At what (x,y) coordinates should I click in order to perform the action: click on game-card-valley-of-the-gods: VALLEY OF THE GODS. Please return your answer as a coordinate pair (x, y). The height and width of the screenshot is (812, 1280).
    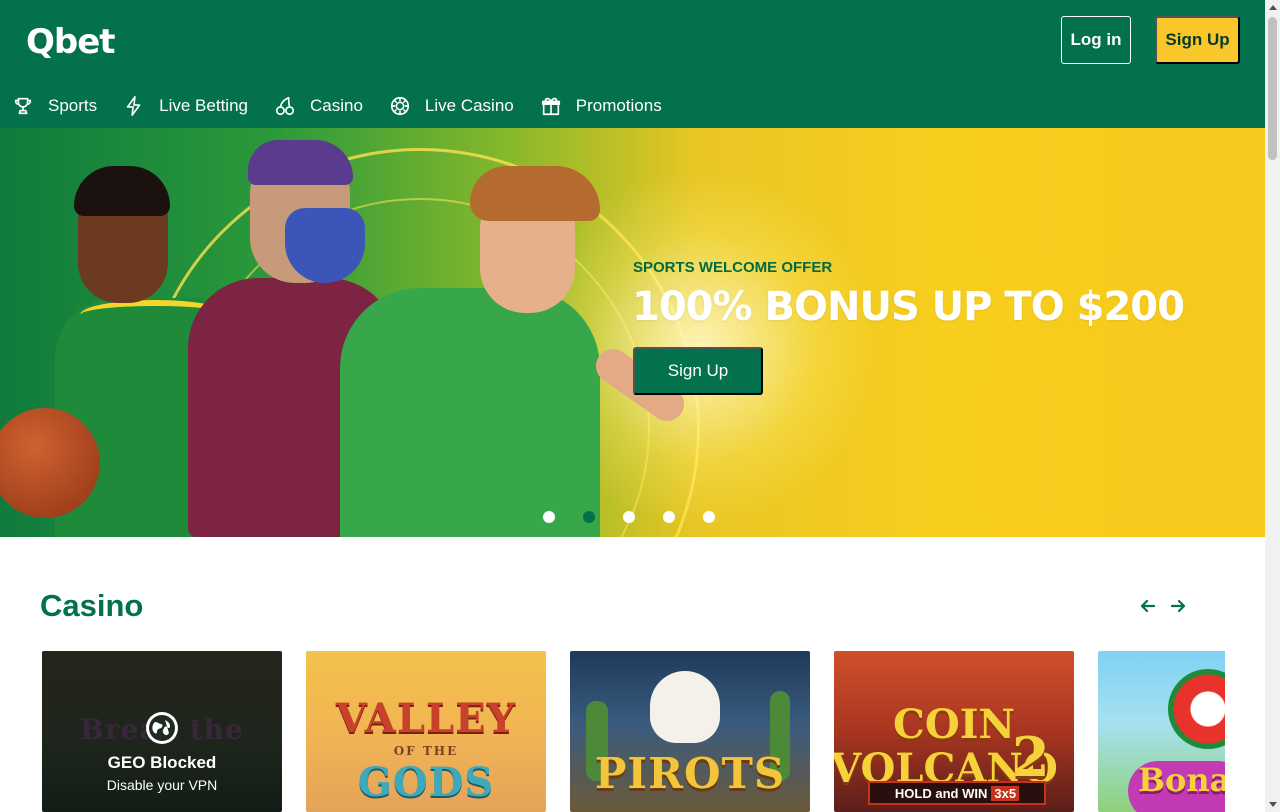
    Looking at the image, I should click on (426, 731).